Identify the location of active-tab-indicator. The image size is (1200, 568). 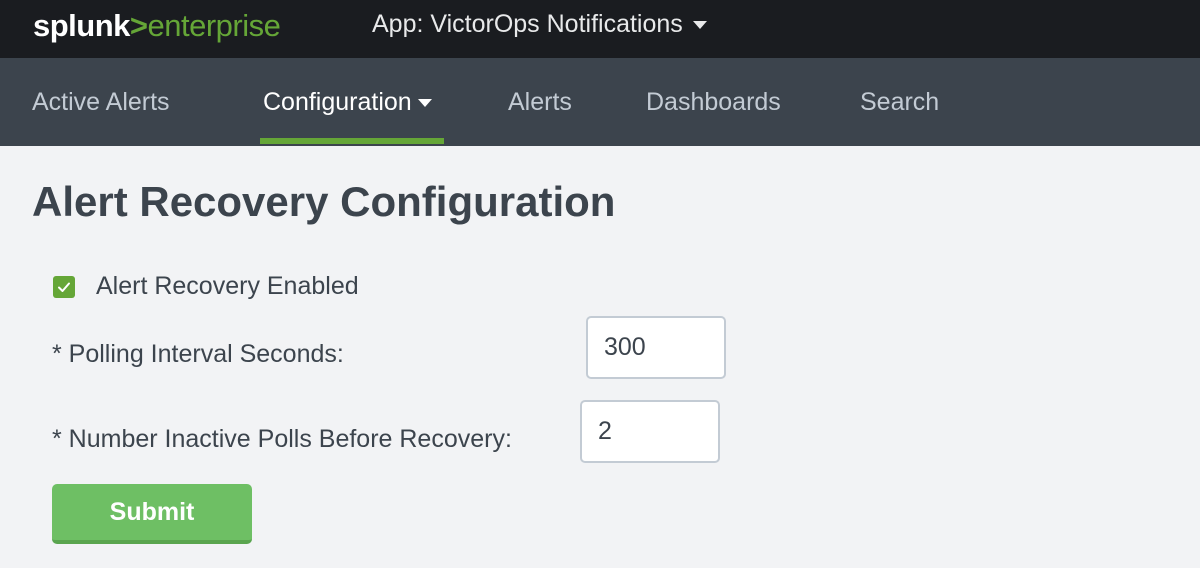
(352, 141).